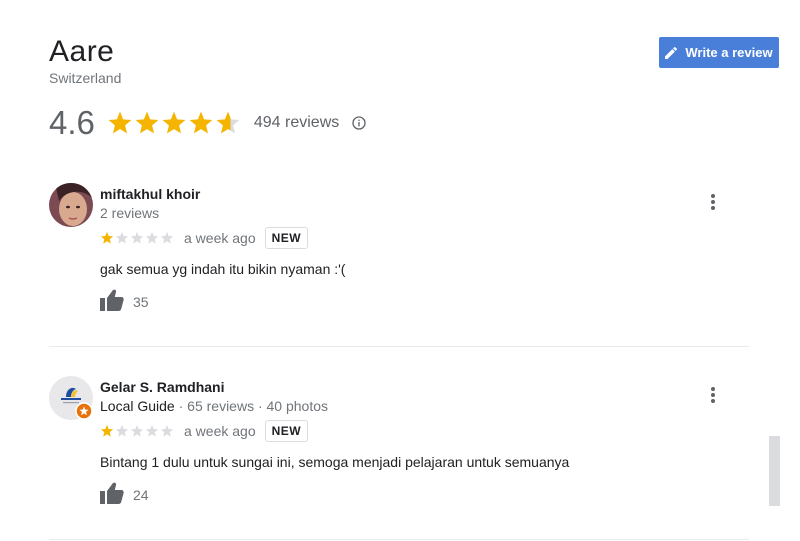  Describe the element at coordinates (251, 406) in the screenshot. I see `reviewer-stats: · 65 reviews · 40 photos` at that location.